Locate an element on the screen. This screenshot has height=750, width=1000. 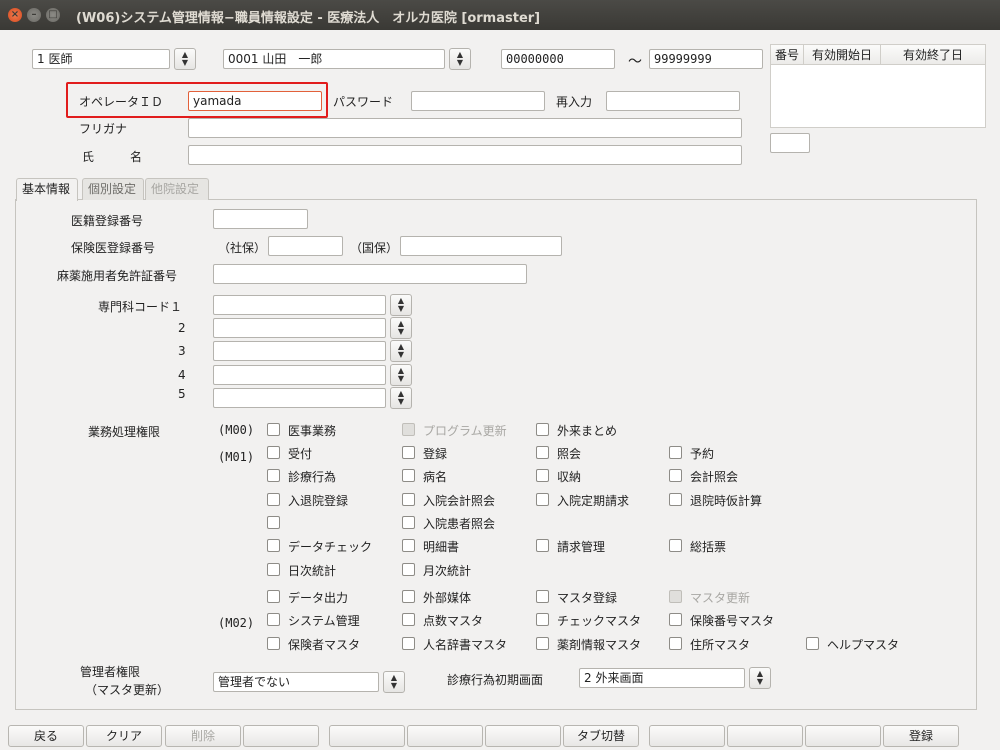
history-col-number: 番号 is located at coordinates (787, 55).